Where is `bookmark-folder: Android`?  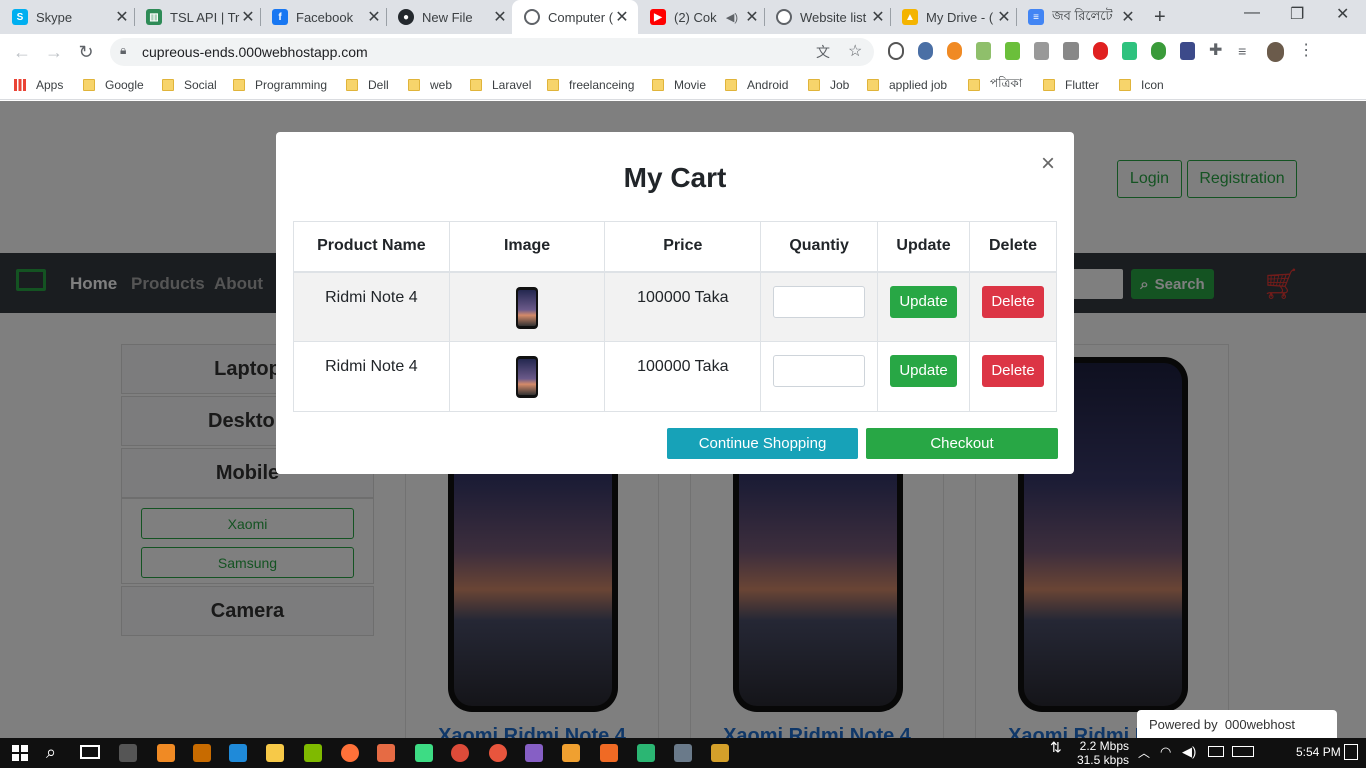
bookmark-folder: Android is located at coordinates (756, 85).